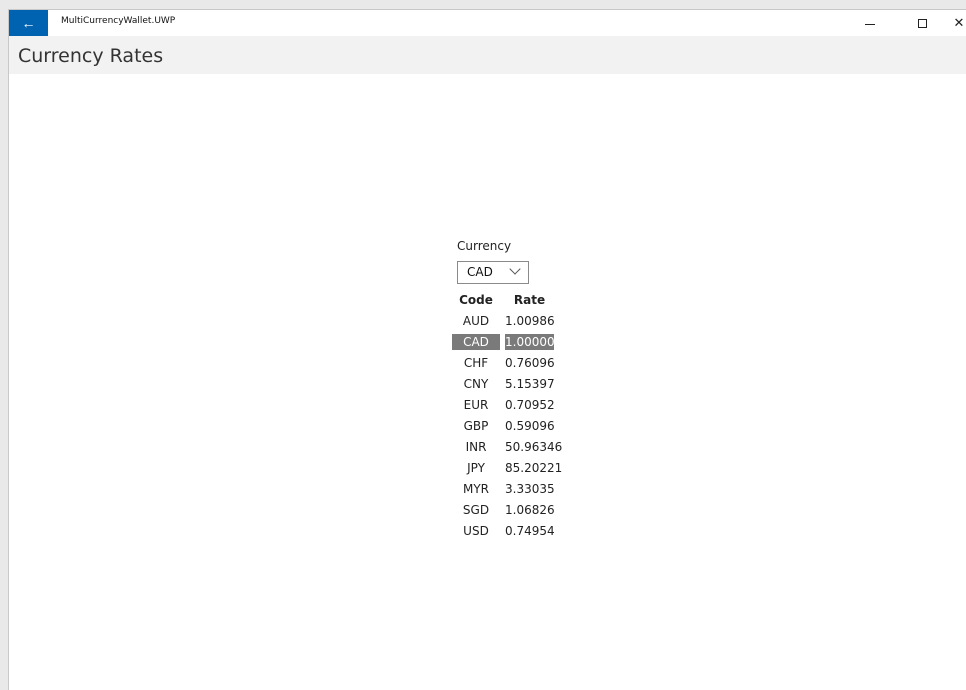  What do you see at coordinates (487, 23) in the screenshot?
I see `title-bar: ← MultiCurrencyWallet.UWP ✕` at bounding box center [487, 23].